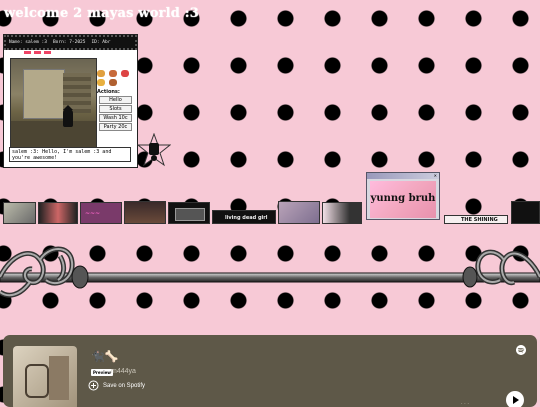  What do you see at coordinates (53, 103) in the screenshot?
I see `pet-room-scene` at bounding box center [53, 103].